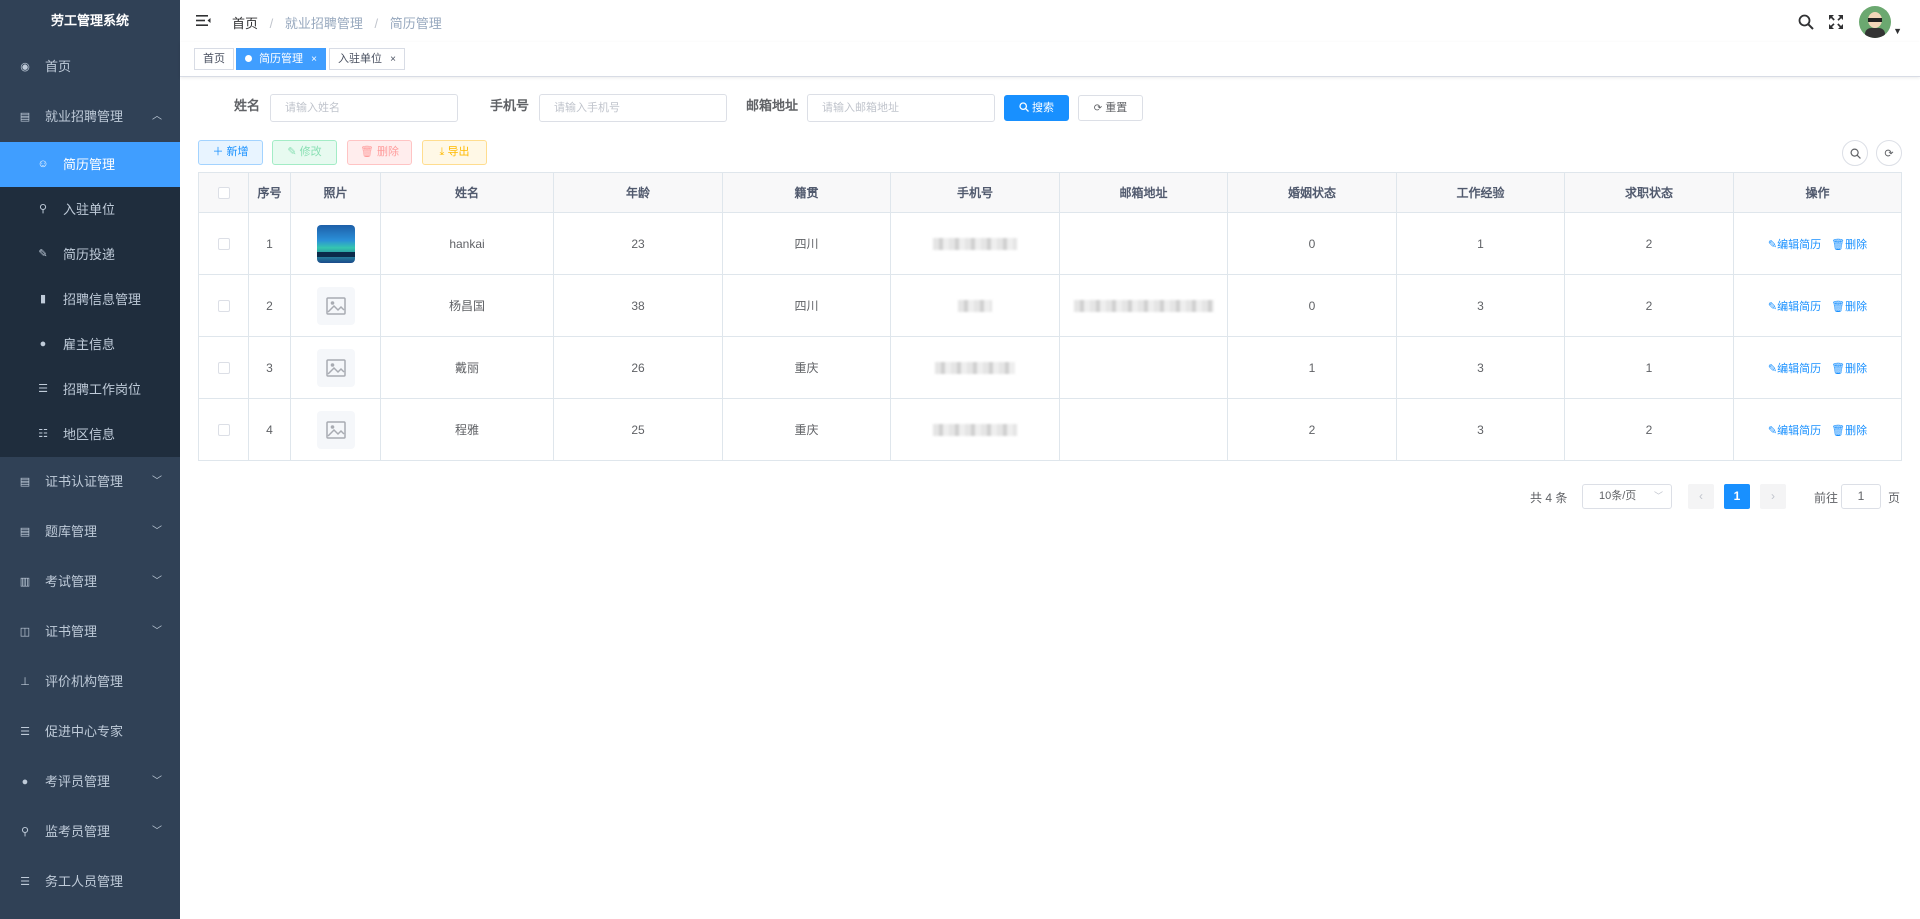 The width and height of the screenshot is (1920, 919). I want to click on sidebar-item-recruitment: ▤ 就业招聘管理 ︿, so click(90, 117).